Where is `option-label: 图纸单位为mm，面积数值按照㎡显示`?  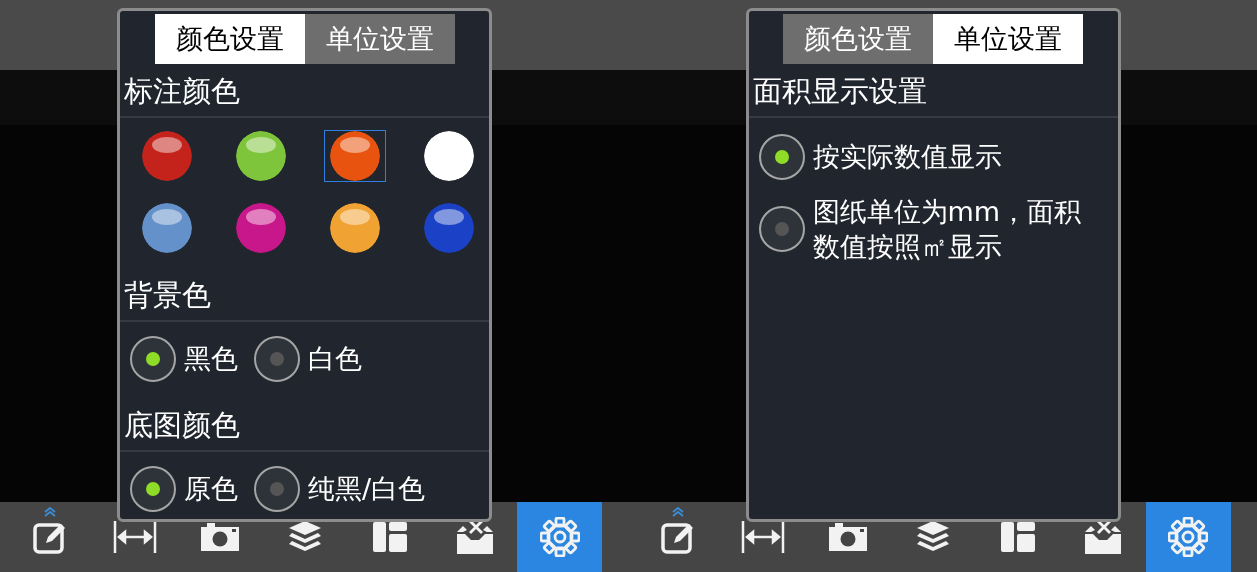 option-label: 图纸单位为mm，面积数值按照㎡显示 is located at coordinates (947, 230).